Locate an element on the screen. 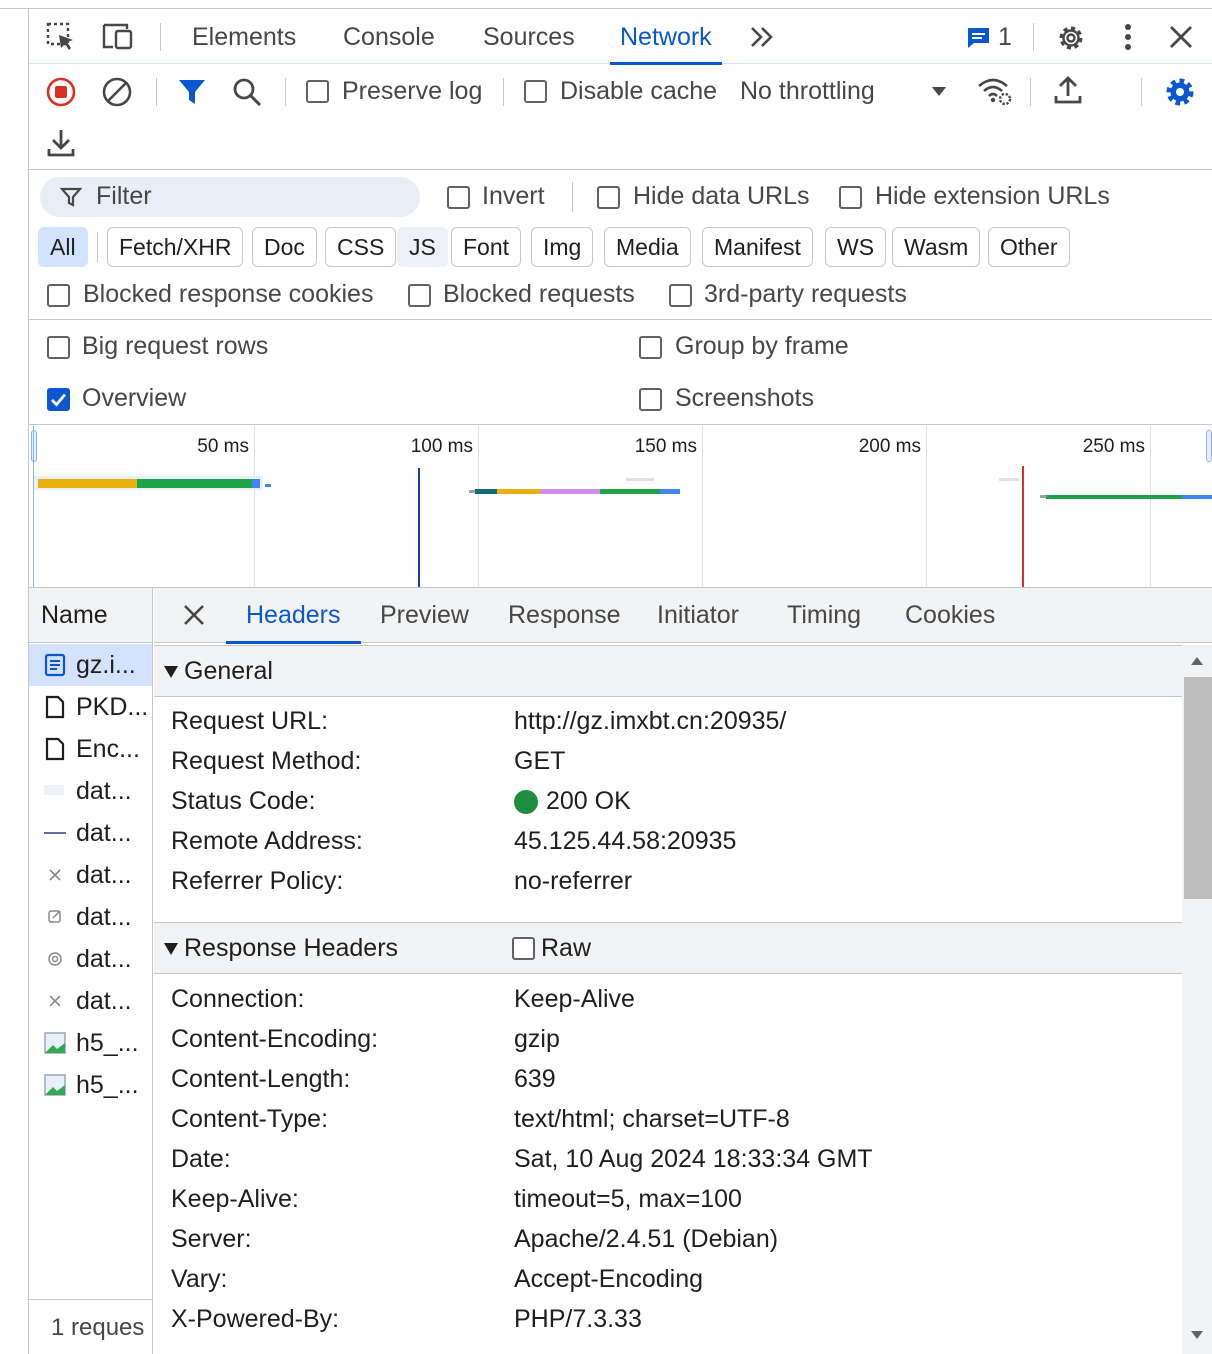 This screenshot has height=1354, width=1212. type-filter-doc: Doc is located at coordinates (284, 247).